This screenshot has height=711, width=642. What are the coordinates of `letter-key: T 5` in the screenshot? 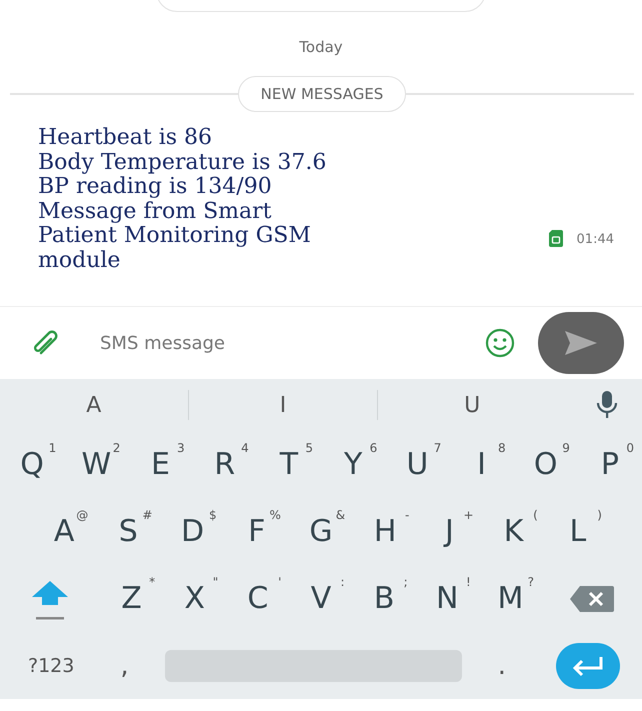 It's located at (289, 464).